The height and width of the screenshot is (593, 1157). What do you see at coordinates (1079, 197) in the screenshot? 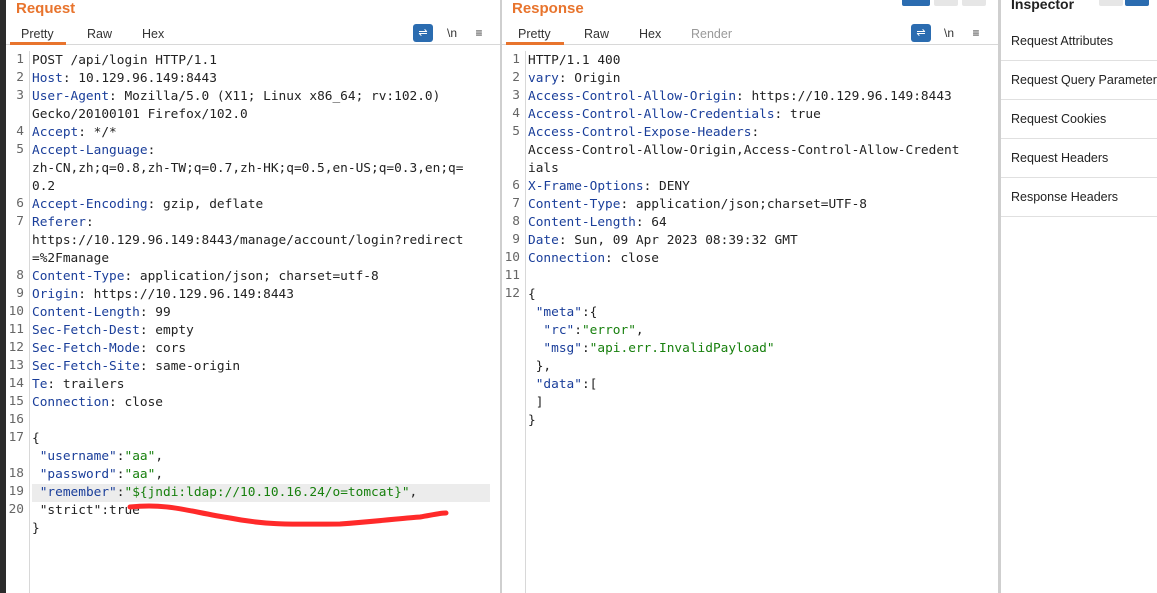
I see `inspector-response-headers: Response Headers` at bounding box center [1079, 197].